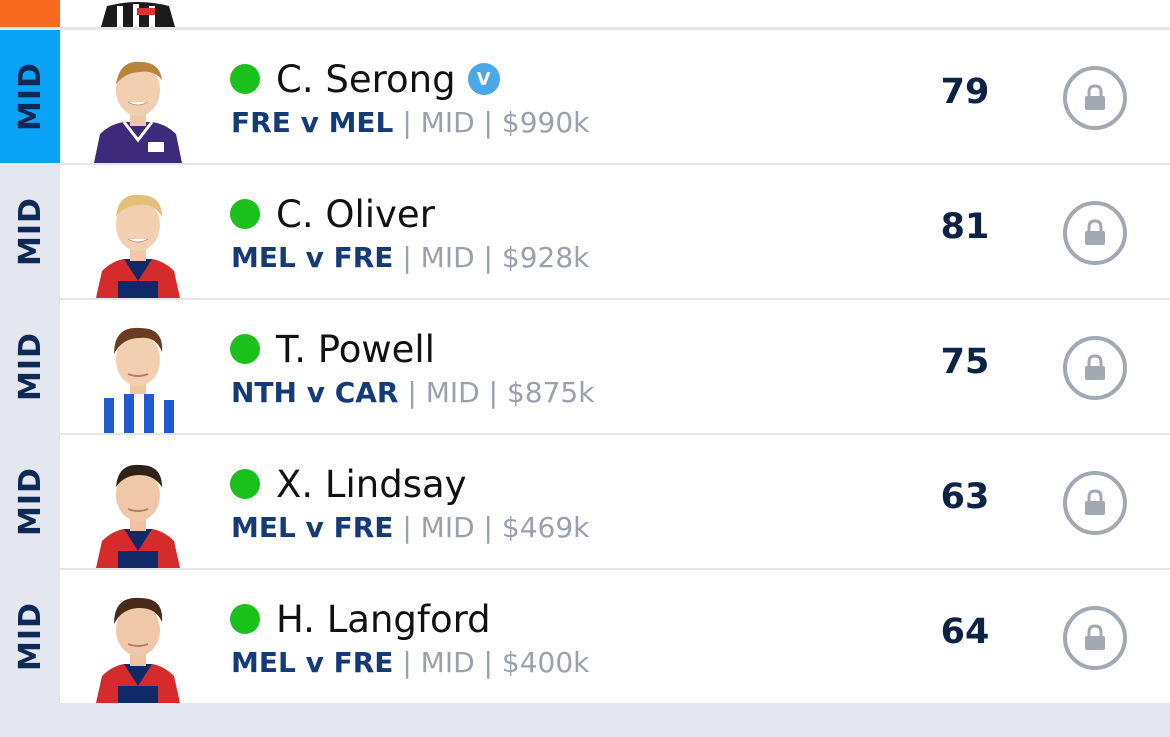 The width and height of the screenshot is (1170, 737). I want to click on fixture: NTH v CAR, so click(315, 392).